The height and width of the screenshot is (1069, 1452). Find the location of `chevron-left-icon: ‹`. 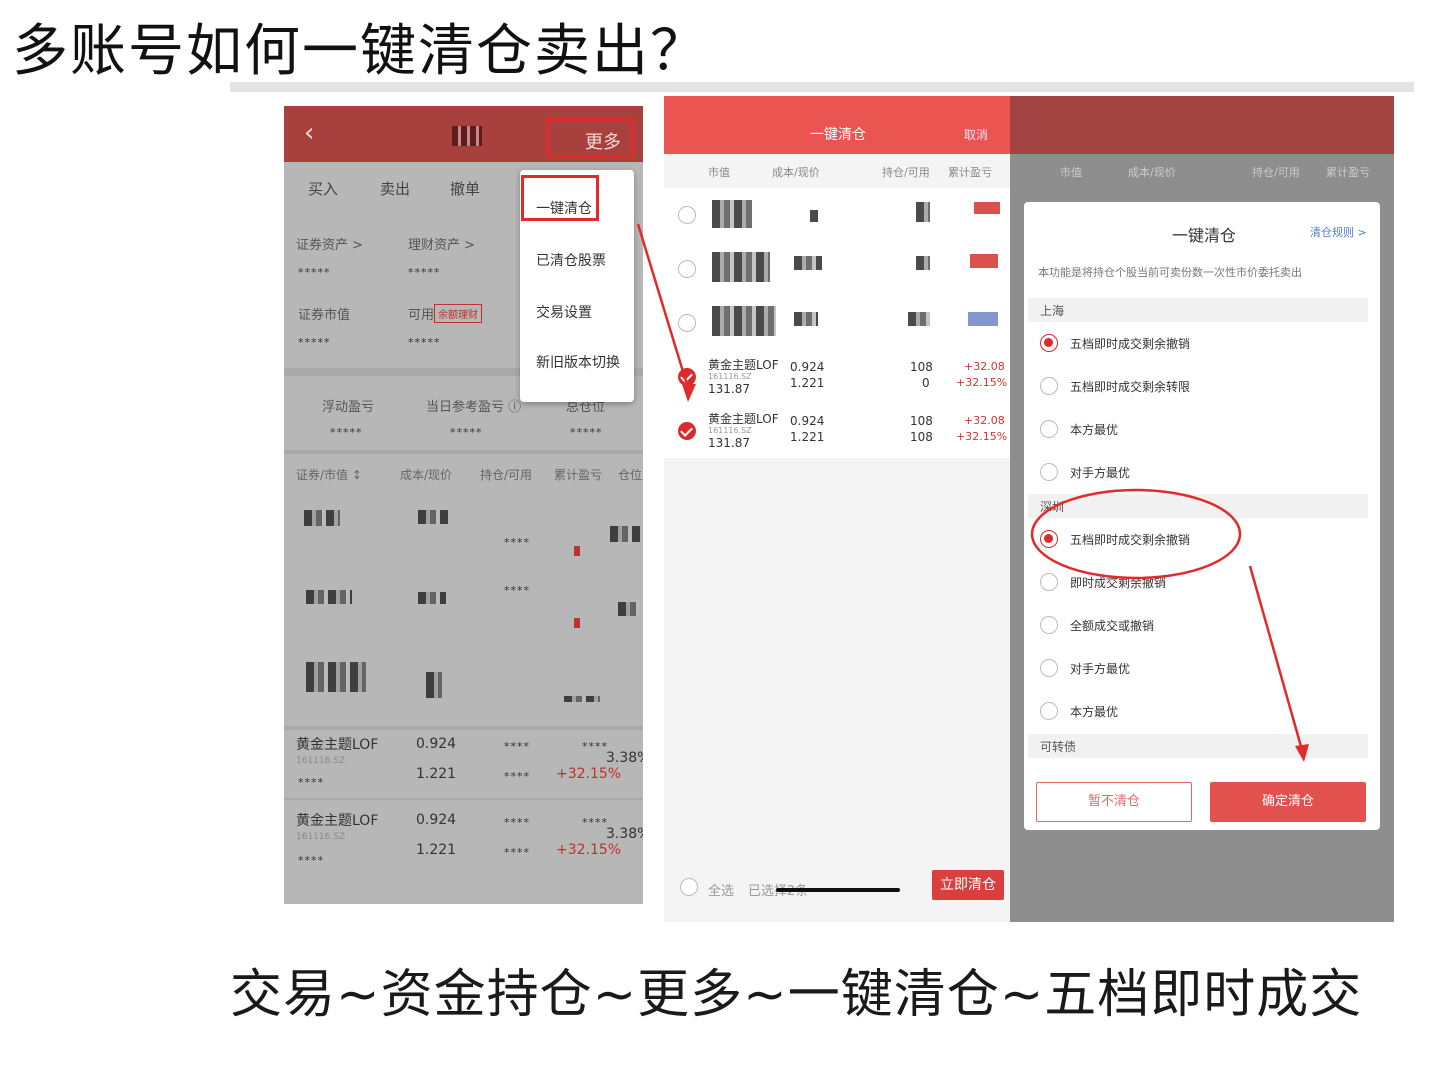

chevron-left-icon: ‹ is located at coordinates (309, 133).